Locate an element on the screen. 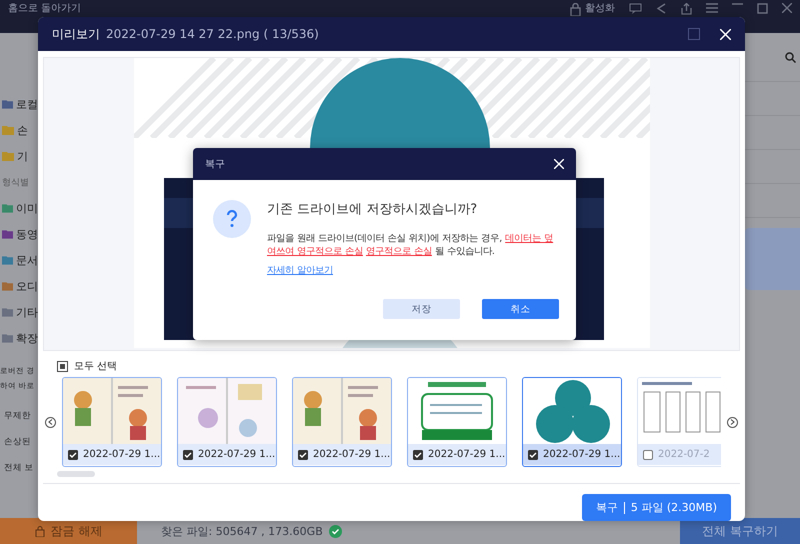 Image resolution: width=800 pixels, height=544 pixels. save-button: 저장 is located at coordinates (421, 309).